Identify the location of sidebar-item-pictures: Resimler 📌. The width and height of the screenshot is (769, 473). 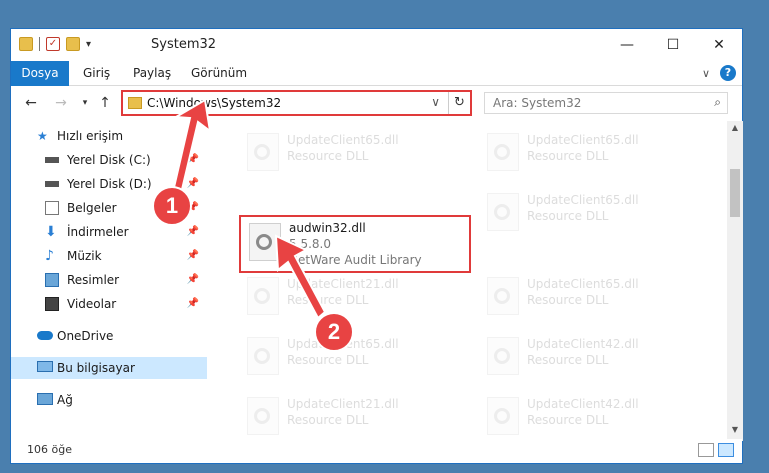
(109, 280).